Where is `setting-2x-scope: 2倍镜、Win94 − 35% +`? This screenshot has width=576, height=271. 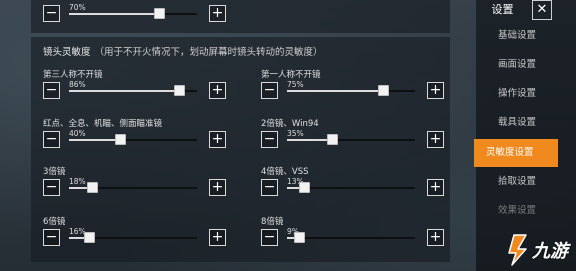 setting-2x-scope: 2倍镜、Win94 − 35% + is located at coordinates (356, 140).